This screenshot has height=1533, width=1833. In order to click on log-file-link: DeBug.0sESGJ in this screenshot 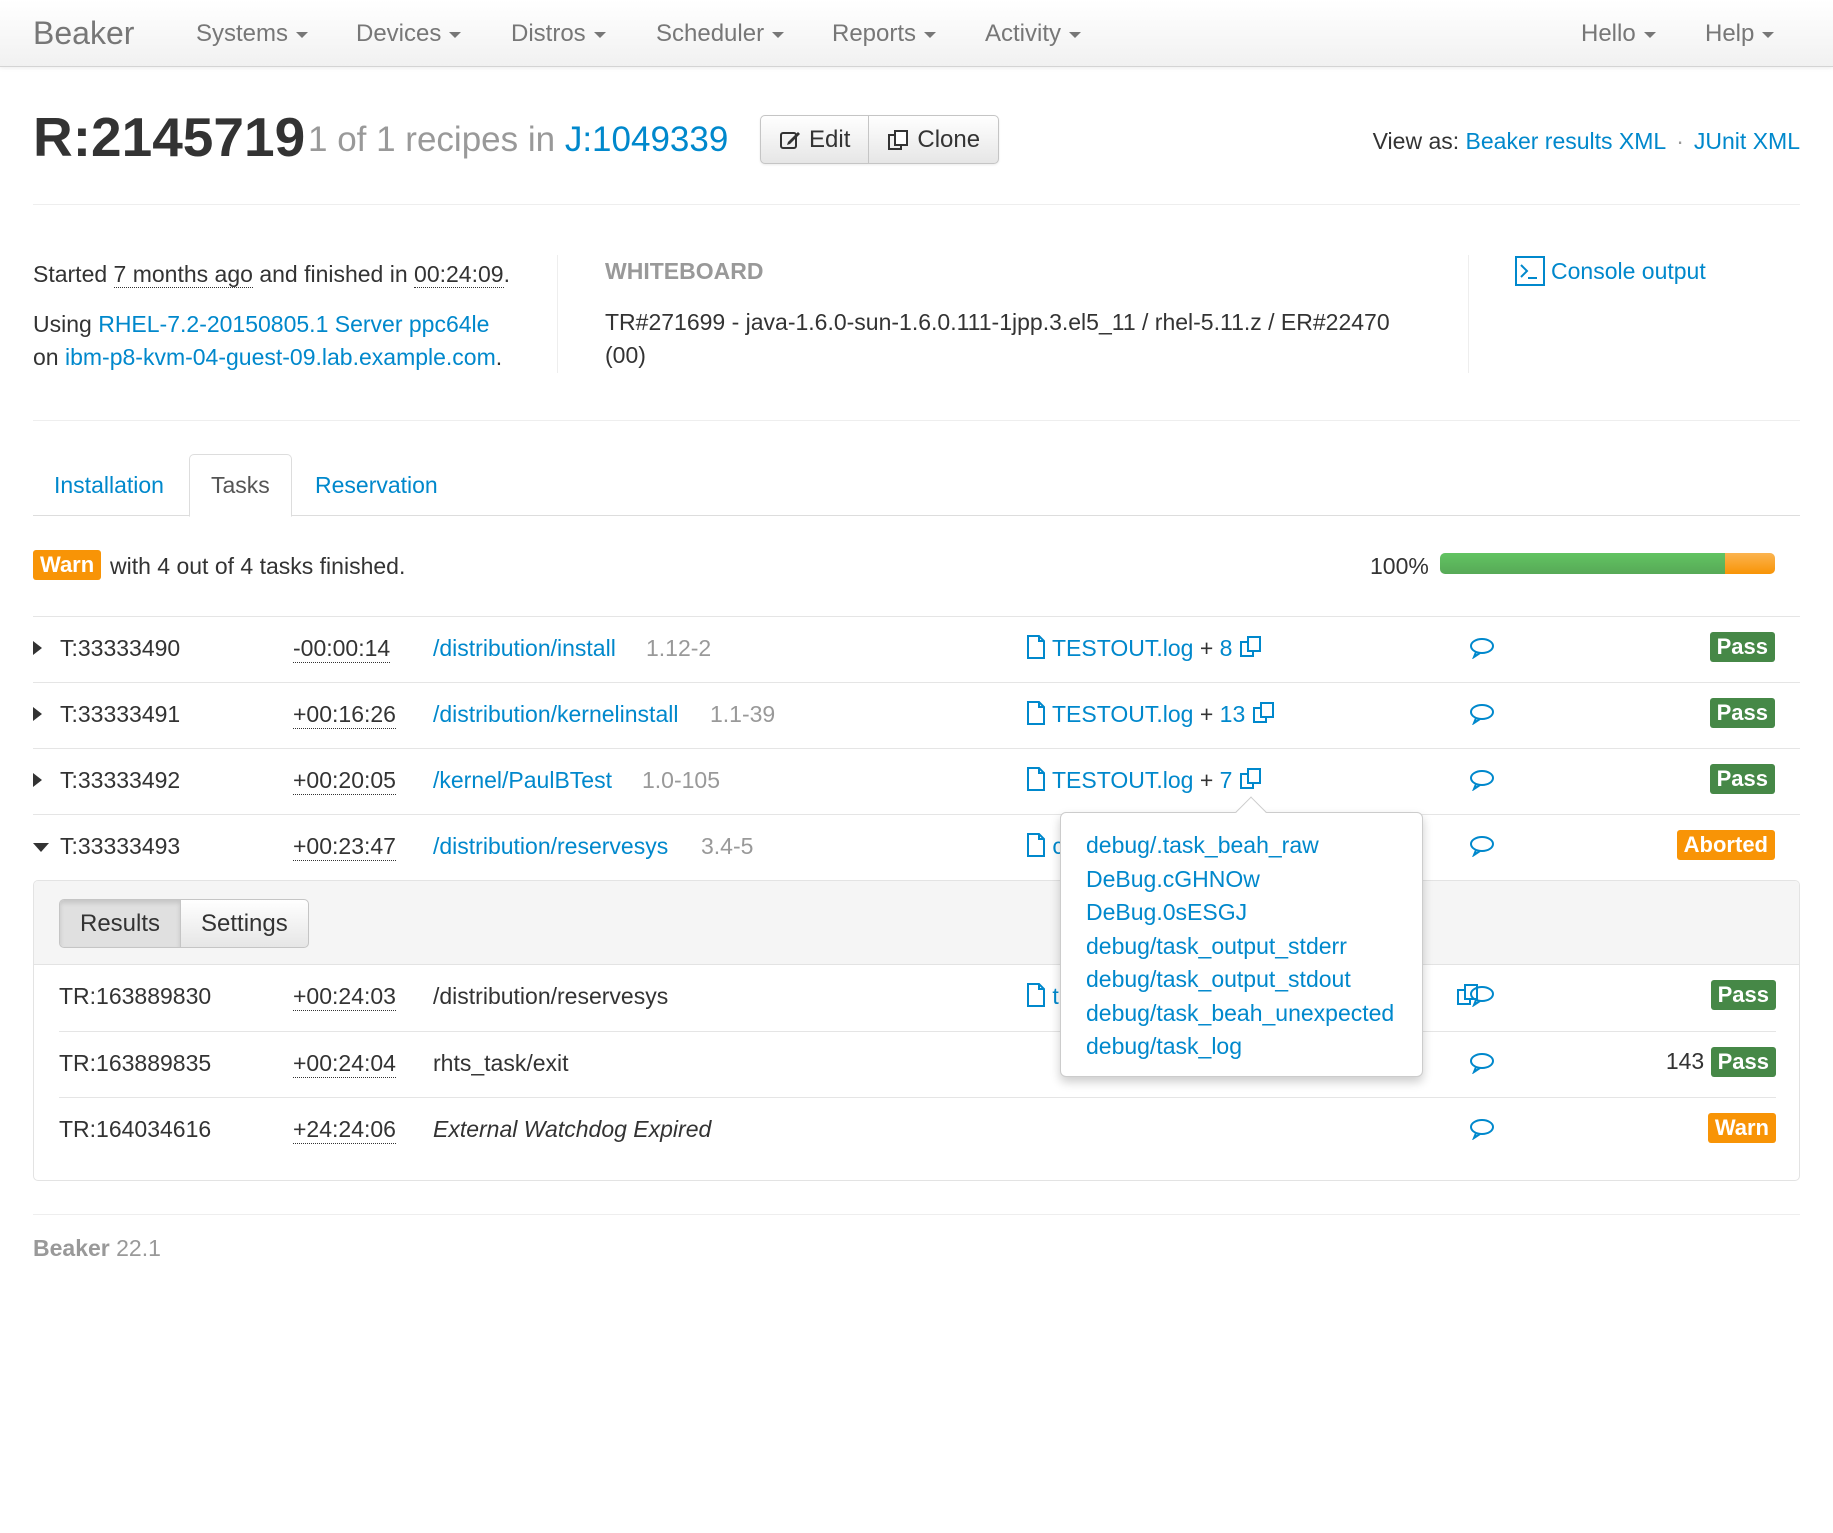, I will do `click(1254, 913)`.